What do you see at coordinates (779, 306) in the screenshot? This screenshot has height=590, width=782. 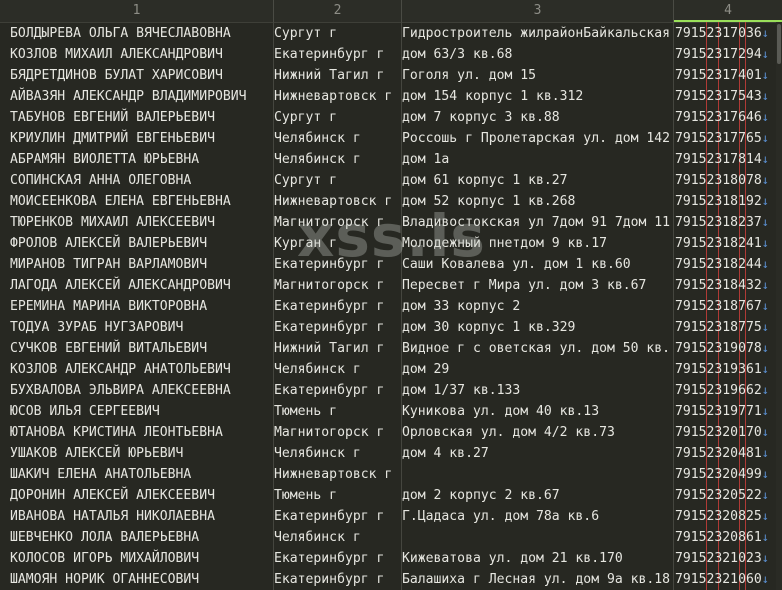 I see `vertical-scrollbar` at bounding box center [779, 306].